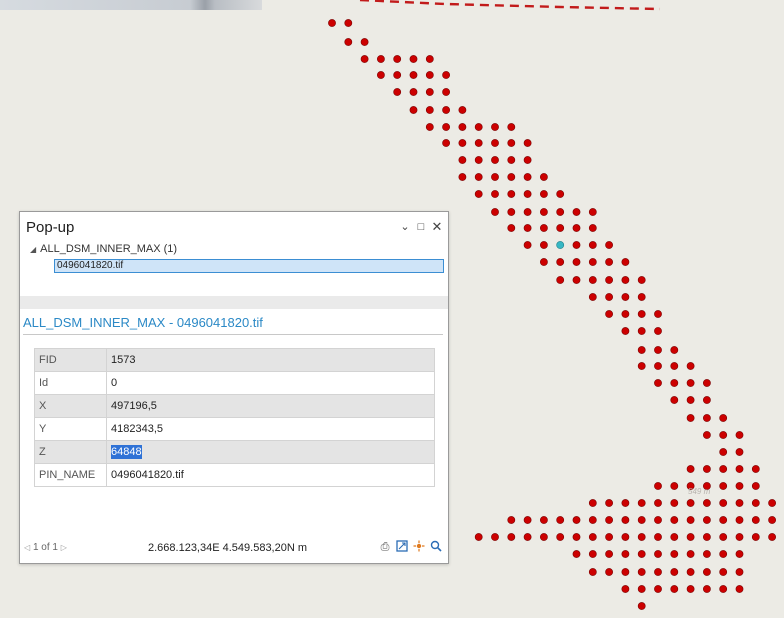 The height and width of the screenshot is (618, 784). What do you see at coordinates (270, 383) in the screenshot?
I see `field-value: 0` at bounding box center [270, 383].